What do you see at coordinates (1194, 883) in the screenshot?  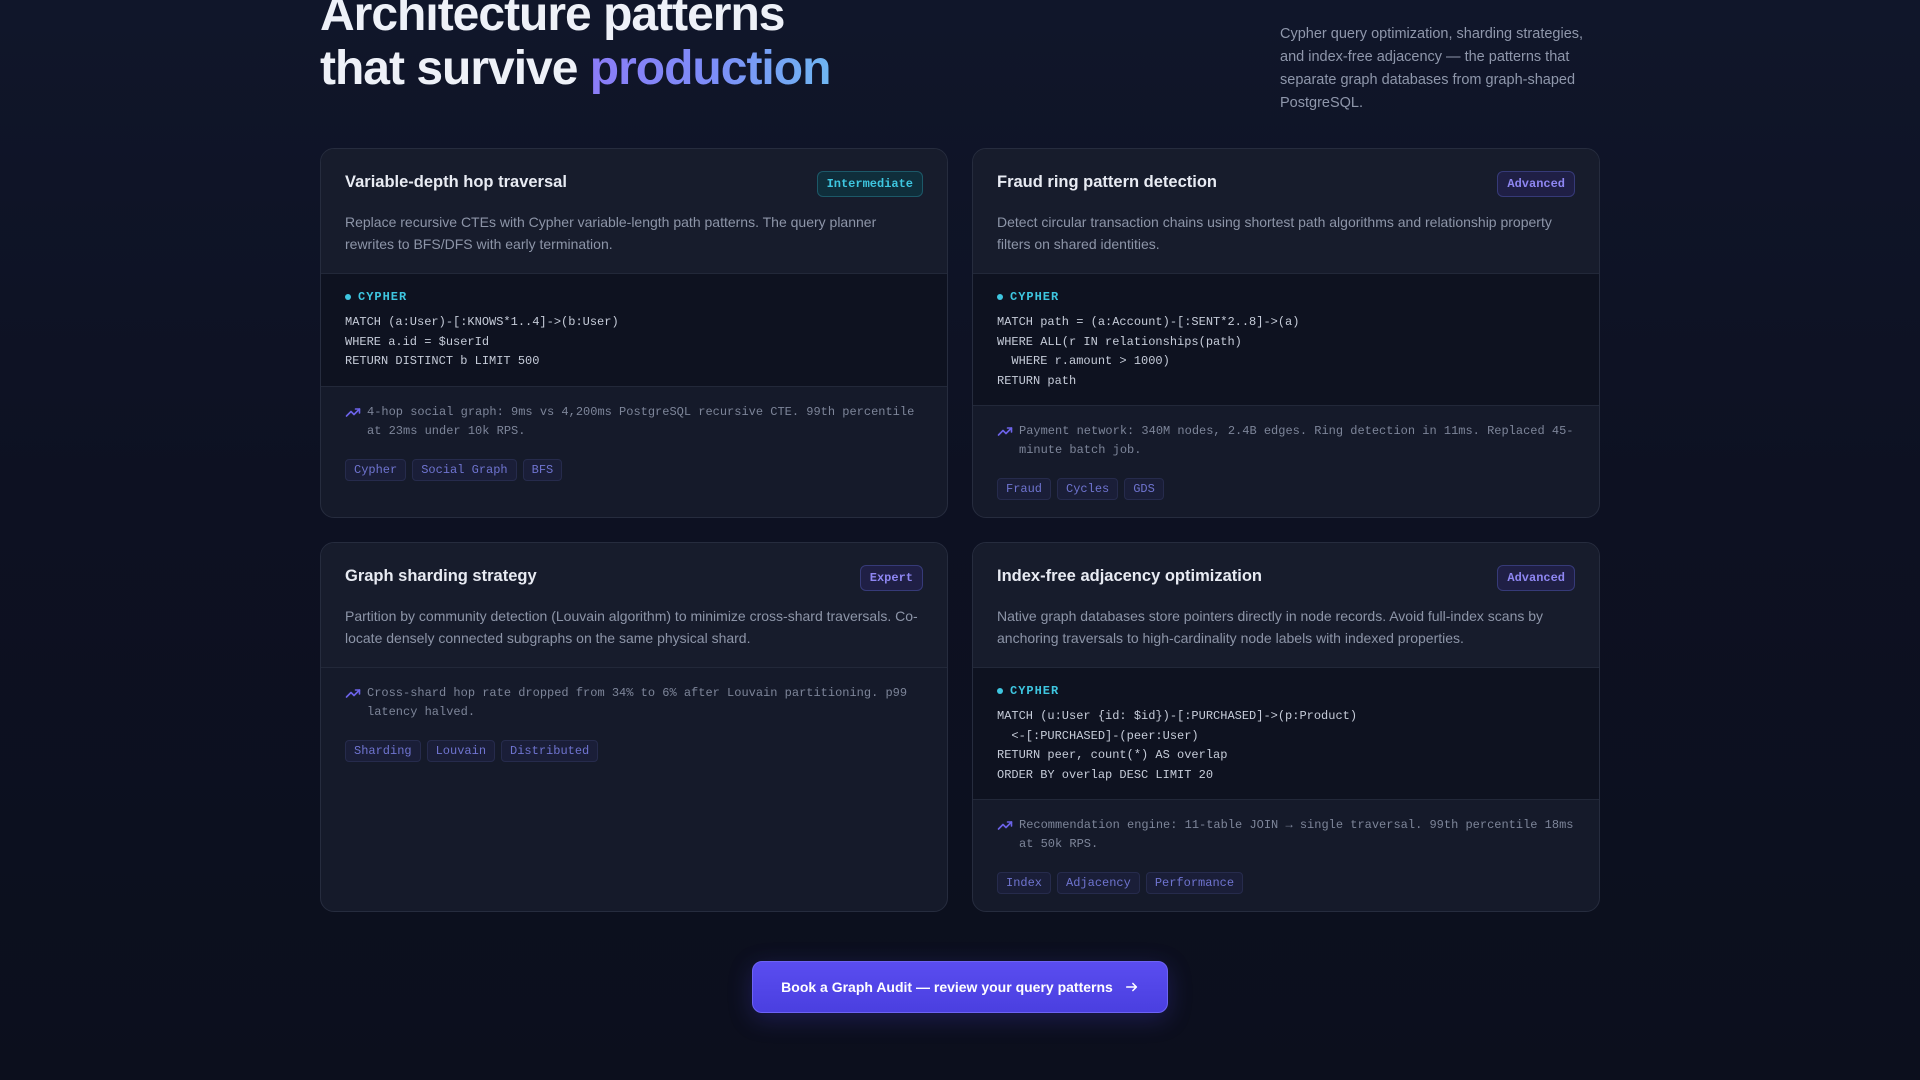 I see `tag-chip: Performance` at bounding box center [1194, 883].